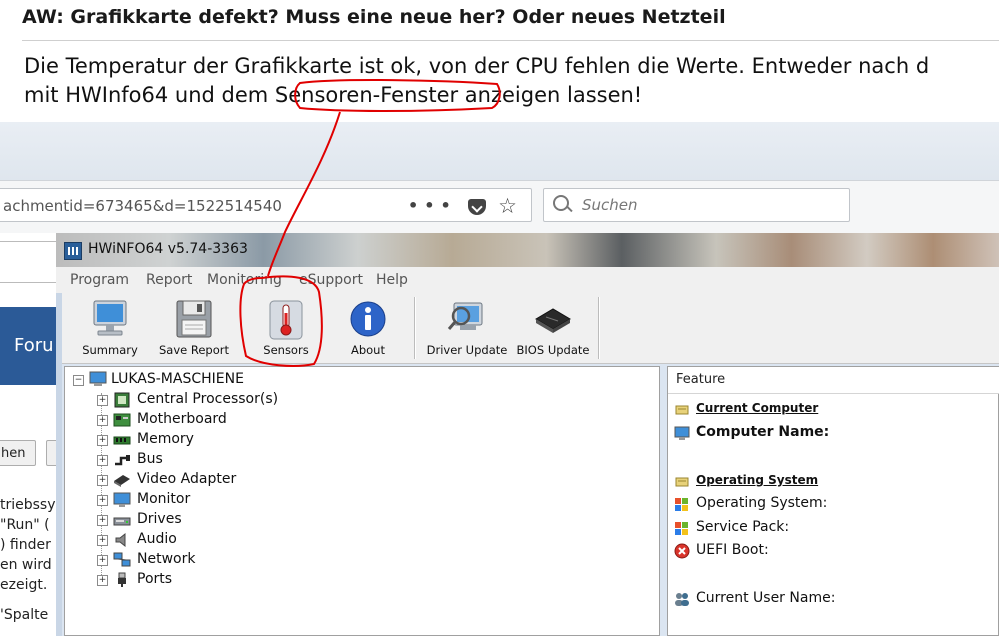  I want to click on url-actions: ••• ☆, so click(465, 206).